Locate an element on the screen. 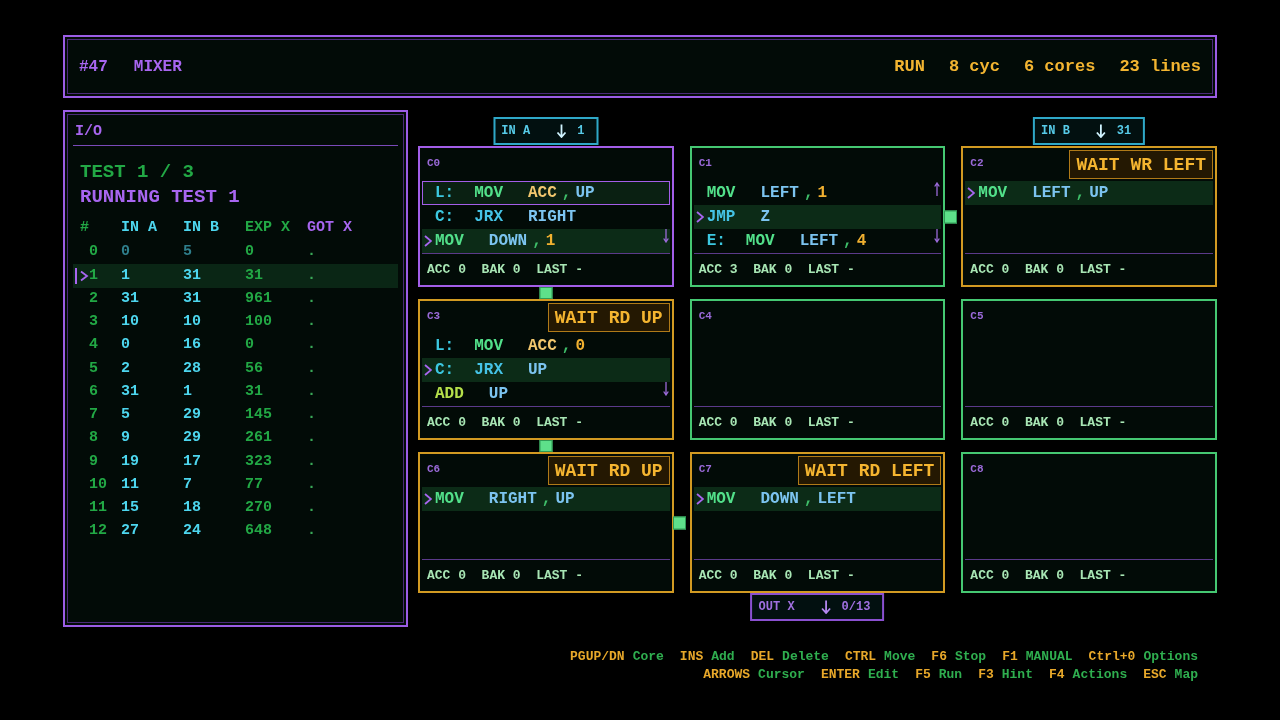 This screenshot has height=720, width=1280. code-line: JMP Z is located at coordinates (738, 217).